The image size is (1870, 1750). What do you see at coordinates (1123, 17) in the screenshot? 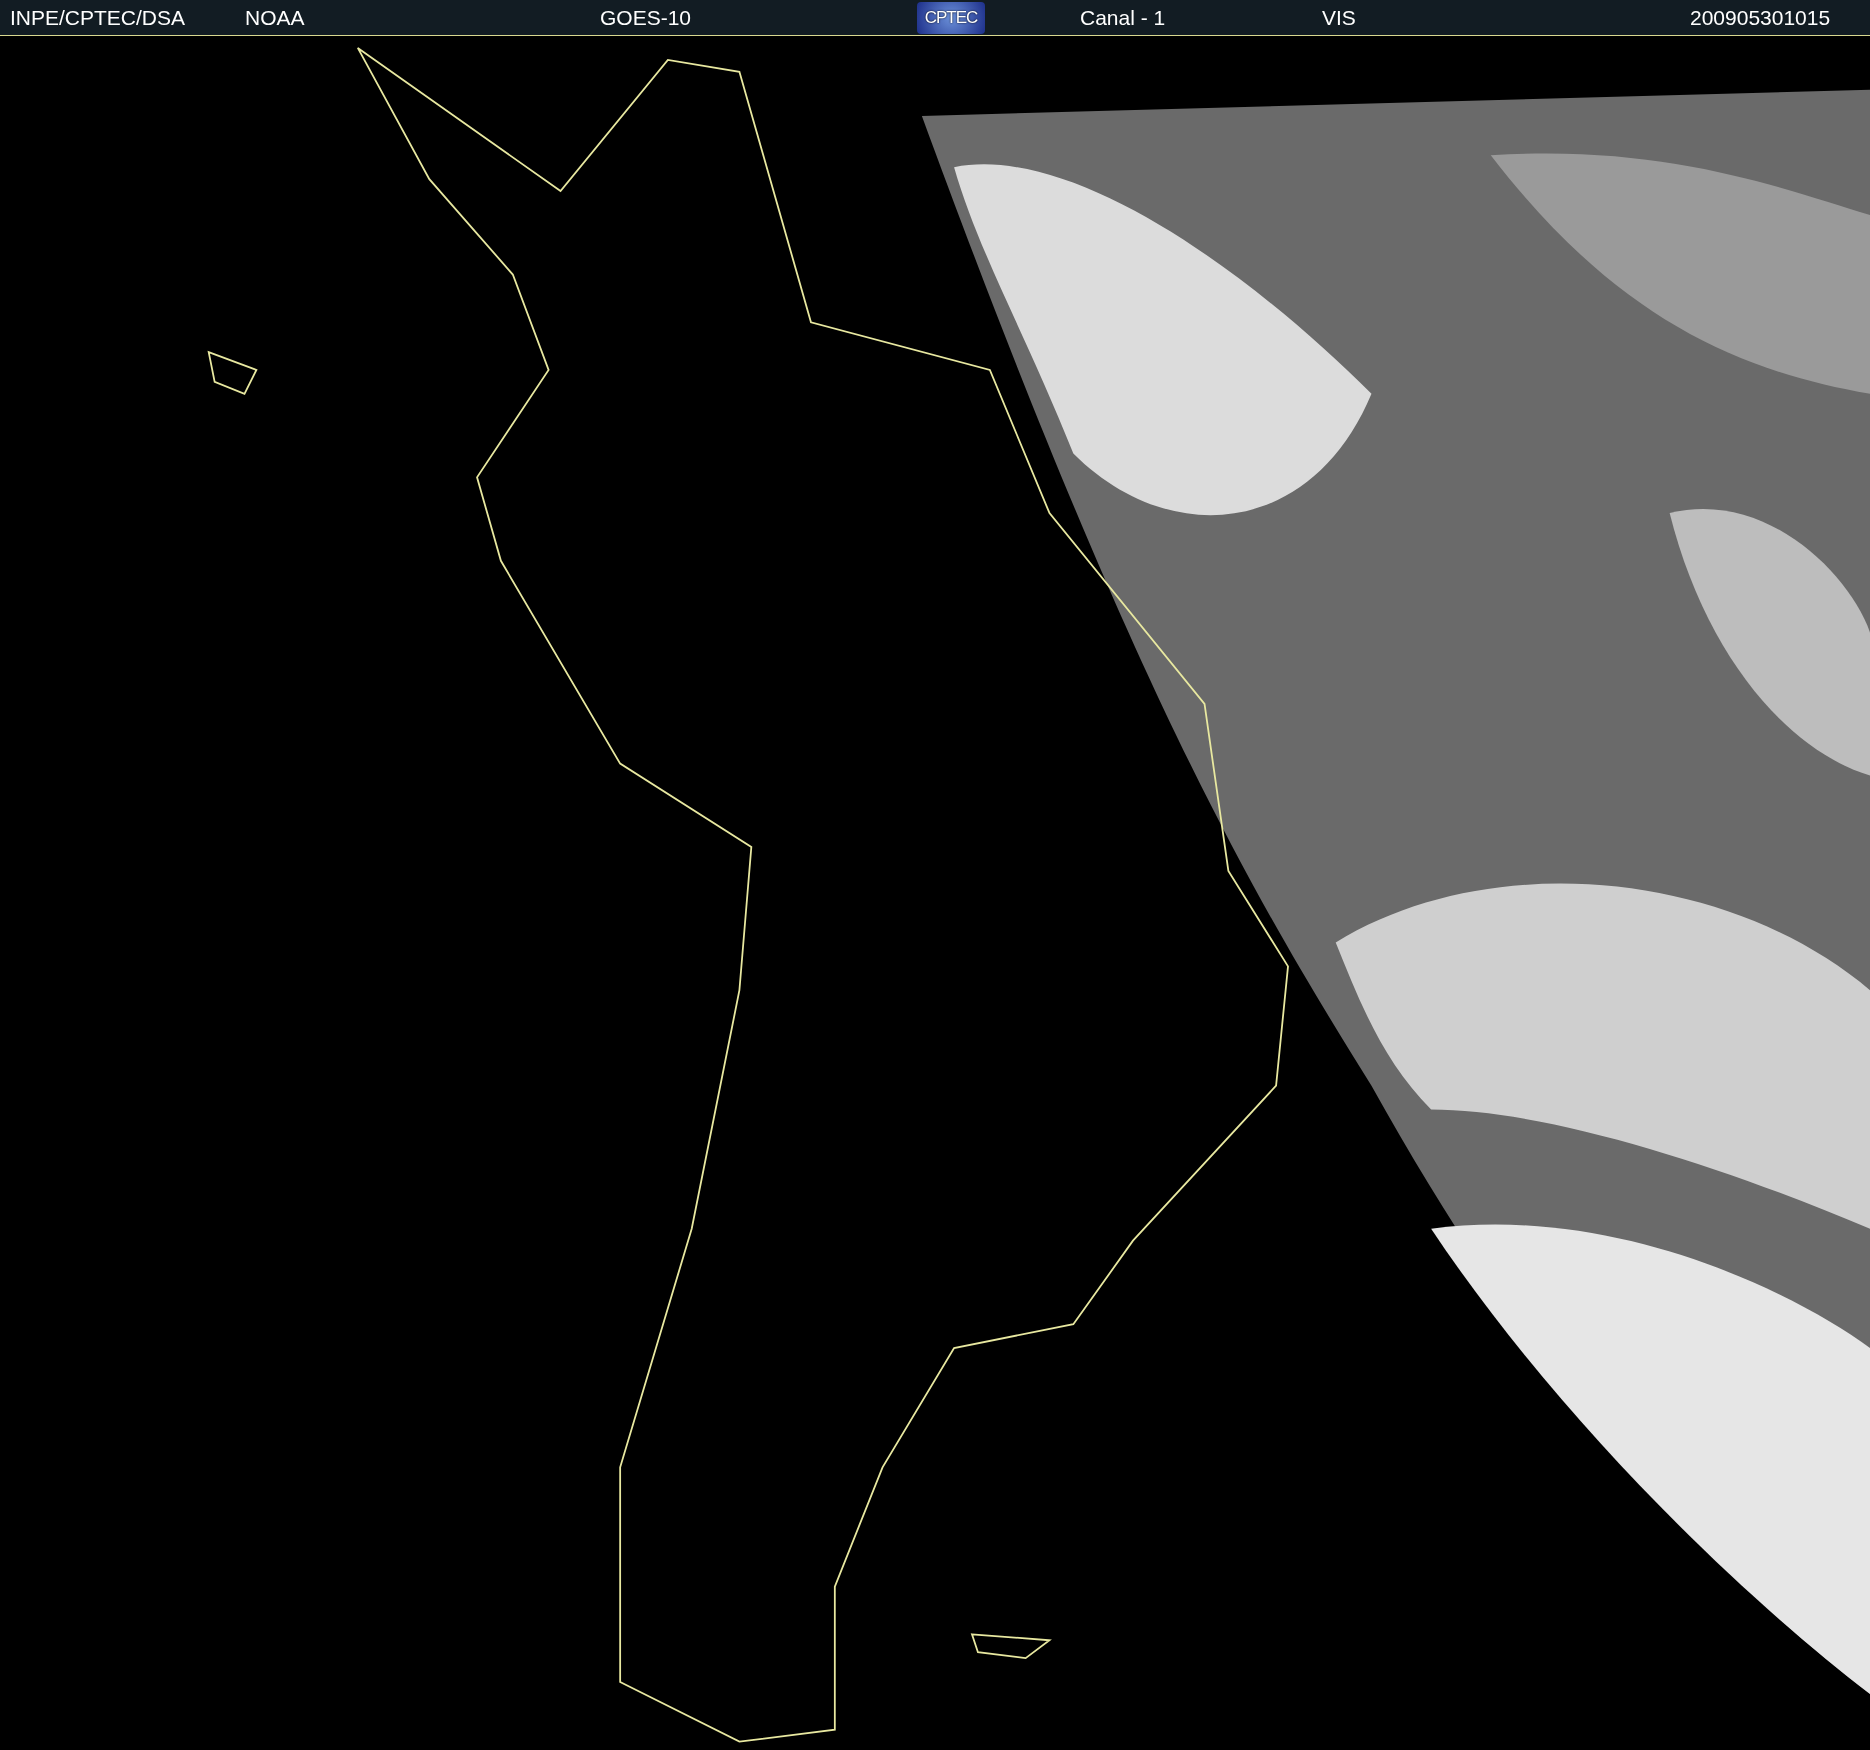
I see `header-label: Canal - 1` at bounding box center [1123, 17].